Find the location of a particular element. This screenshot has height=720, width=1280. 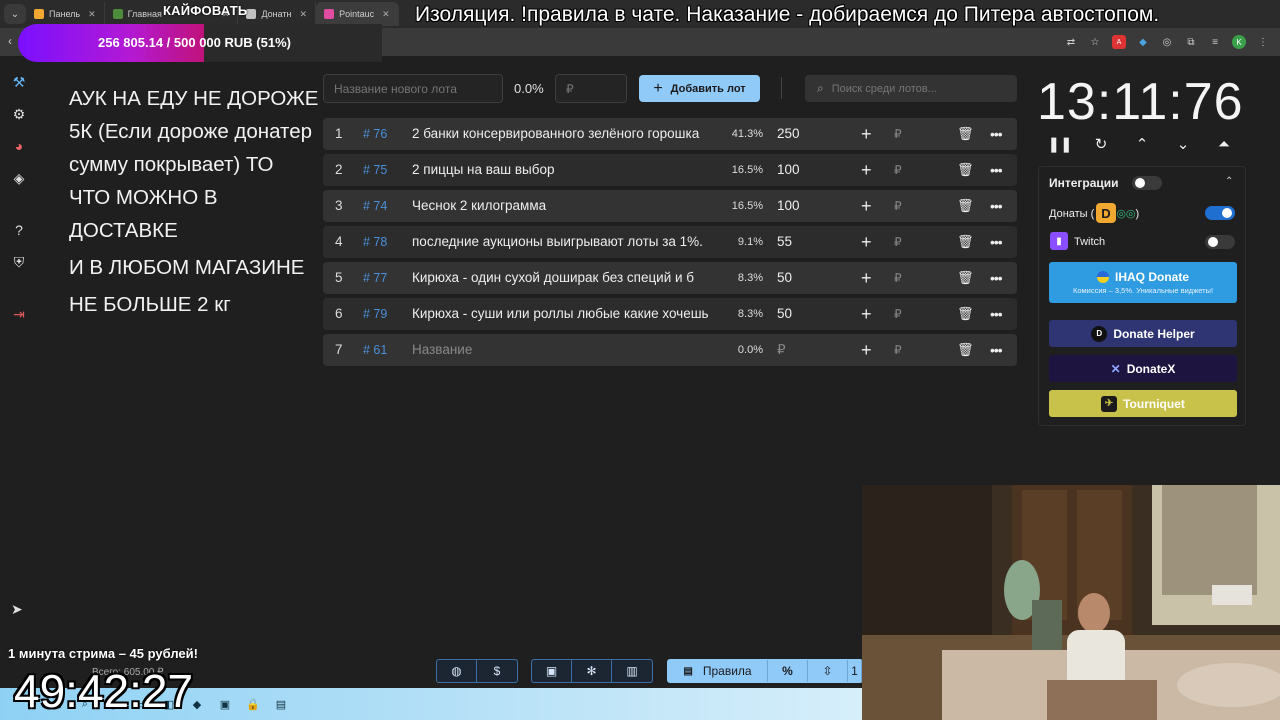

lot-fast-id: # 76 is located at coordinates (375, 134).